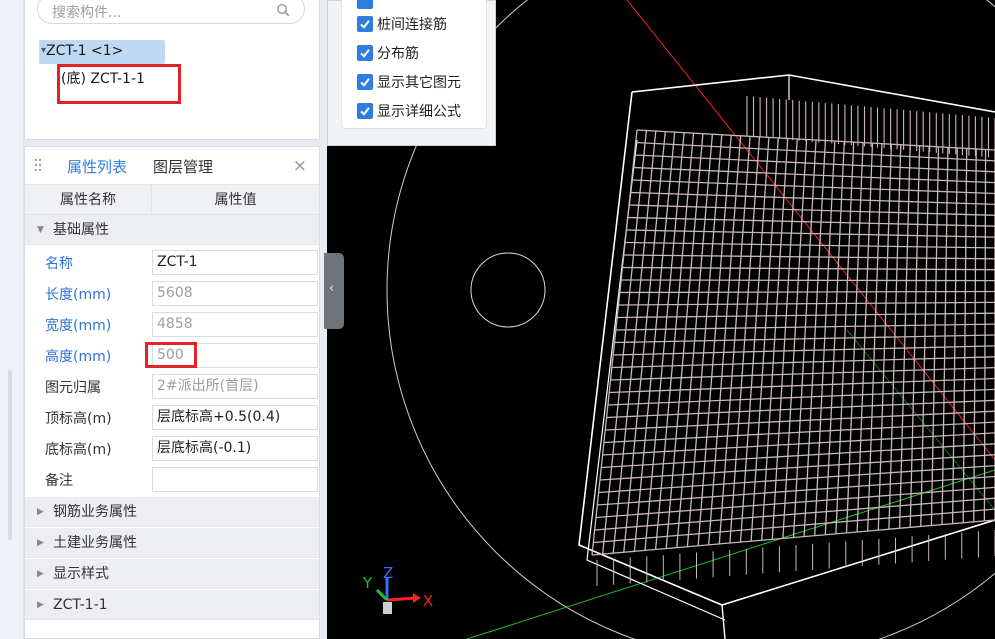  I want to click on property-value-input: 2#派出所(首层), so click(235, 386).